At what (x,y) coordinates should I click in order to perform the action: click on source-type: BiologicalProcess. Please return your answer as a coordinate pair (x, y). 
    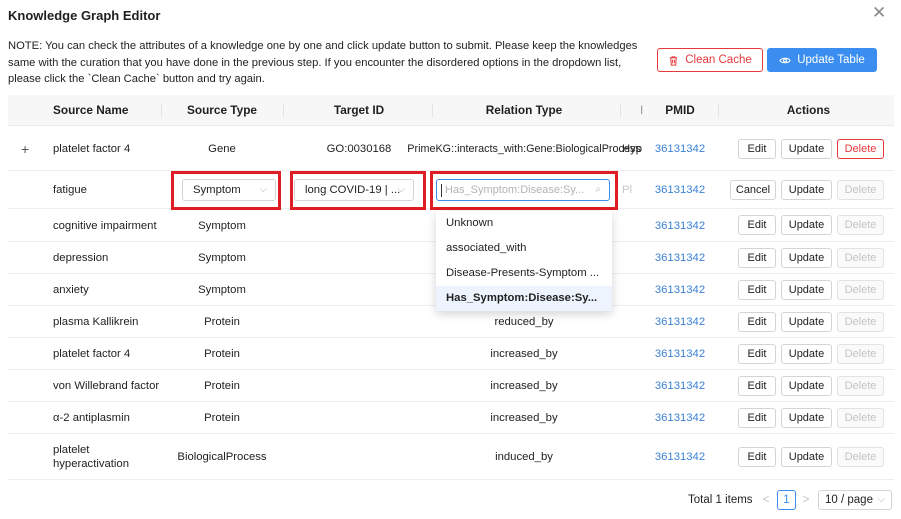
    Looking at the image, I should click on (222, 457).